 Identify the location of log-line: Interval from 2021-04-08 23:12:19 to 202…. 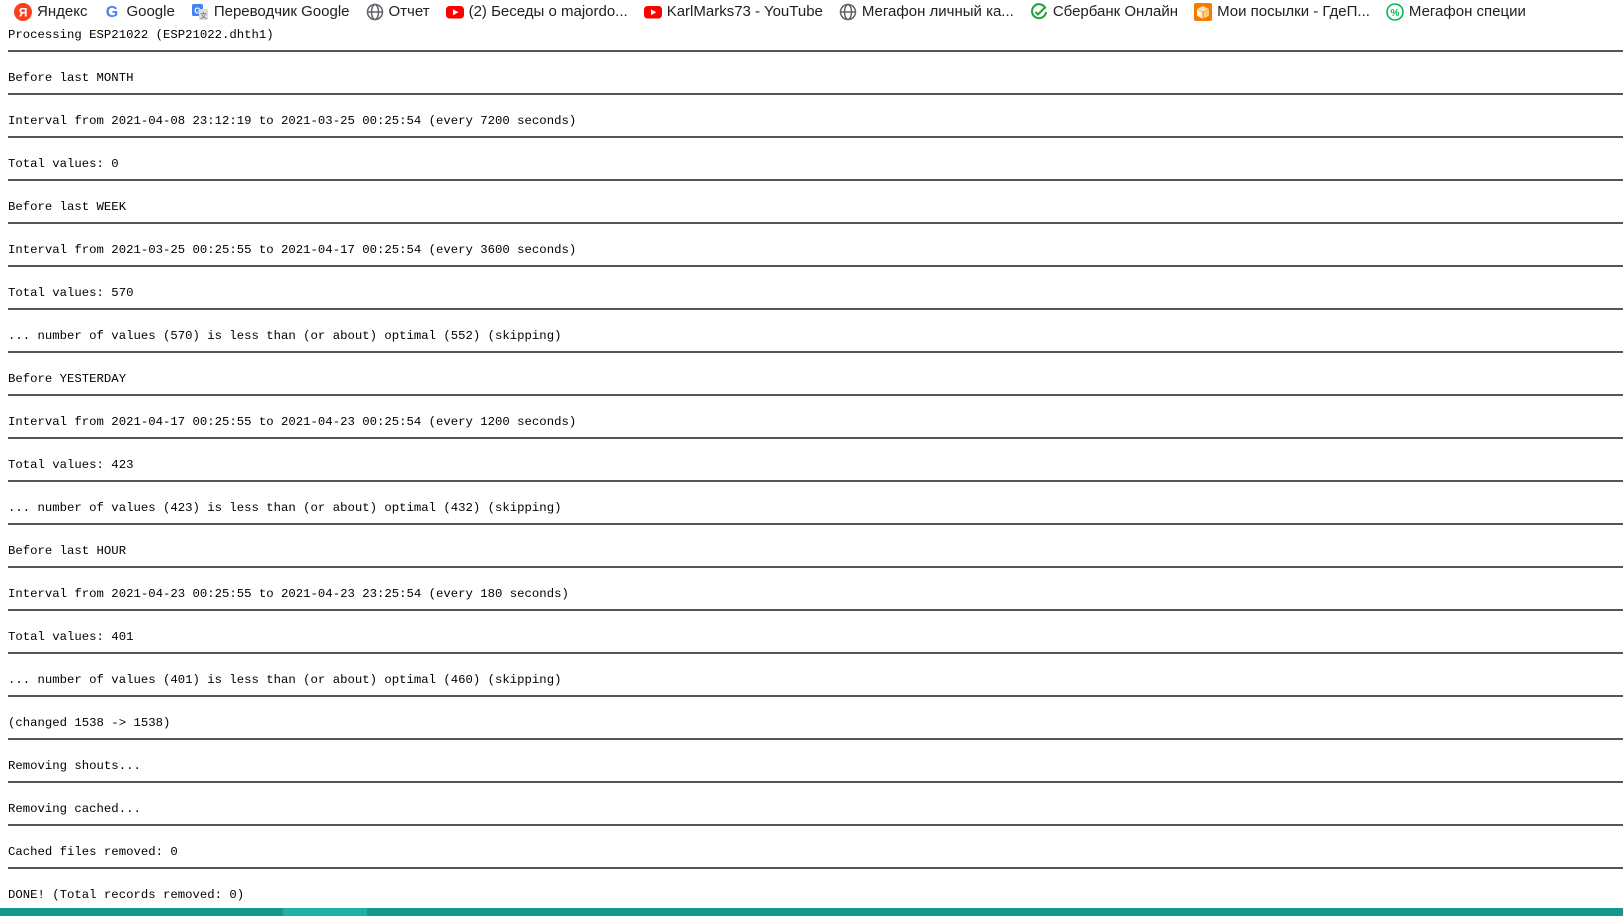
(815, 116).